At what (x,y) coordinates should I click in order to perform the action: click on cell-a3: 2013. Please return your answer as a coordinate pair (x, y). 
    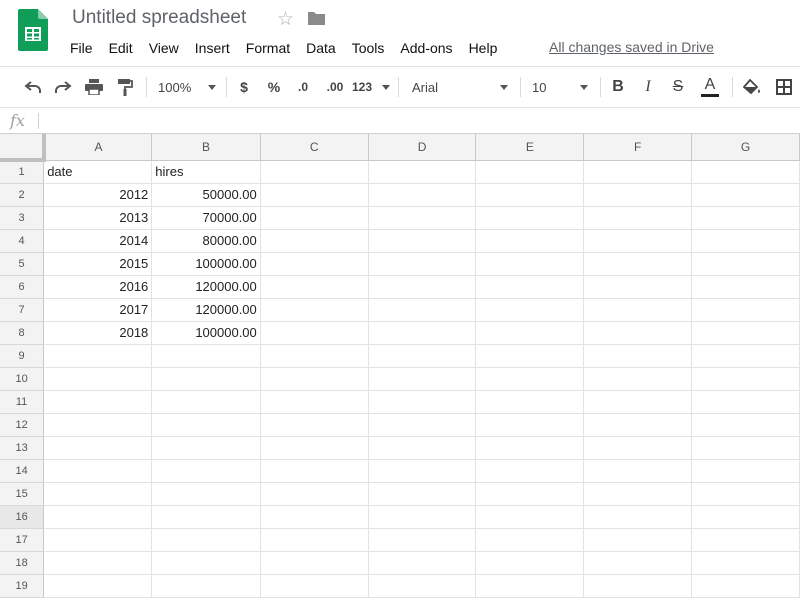
    Looking at the image, I should click on (98, 218).